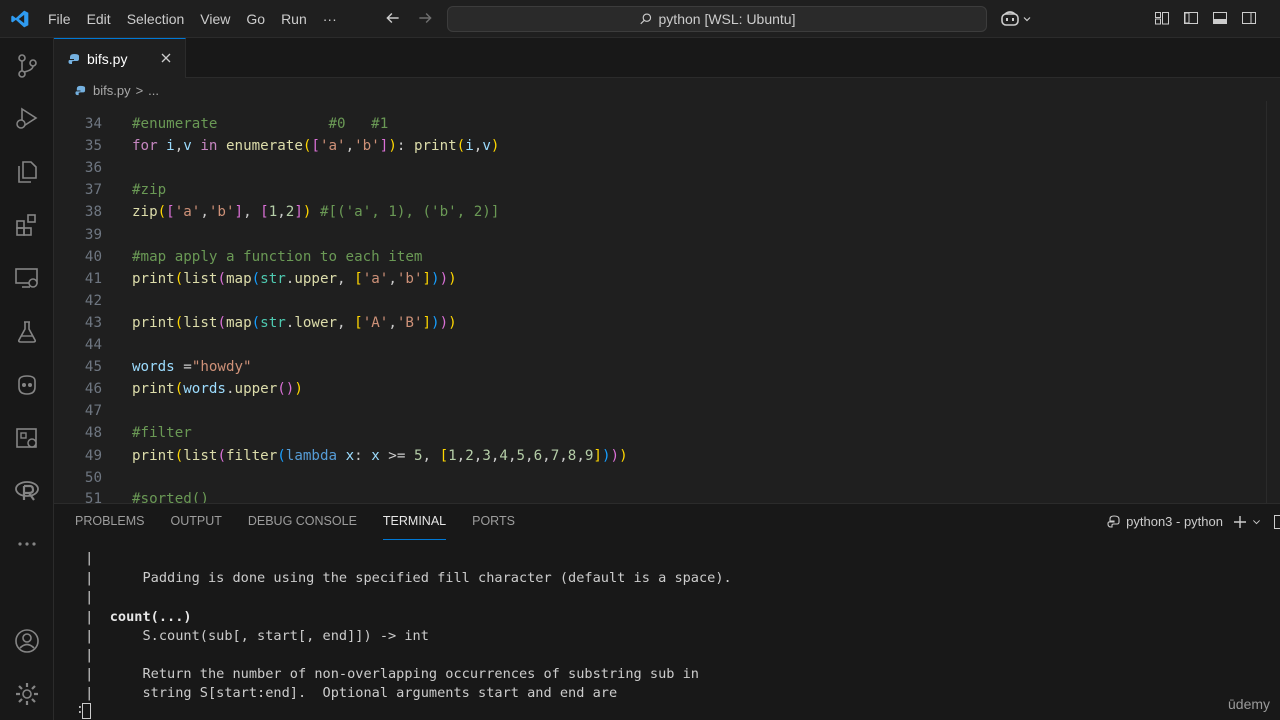 This screenshot has height=720, width=1280. What do you see at coordinates (162, 433) in the screenshot?
I see `line-code: #filter` at bounding box center [162, 433].